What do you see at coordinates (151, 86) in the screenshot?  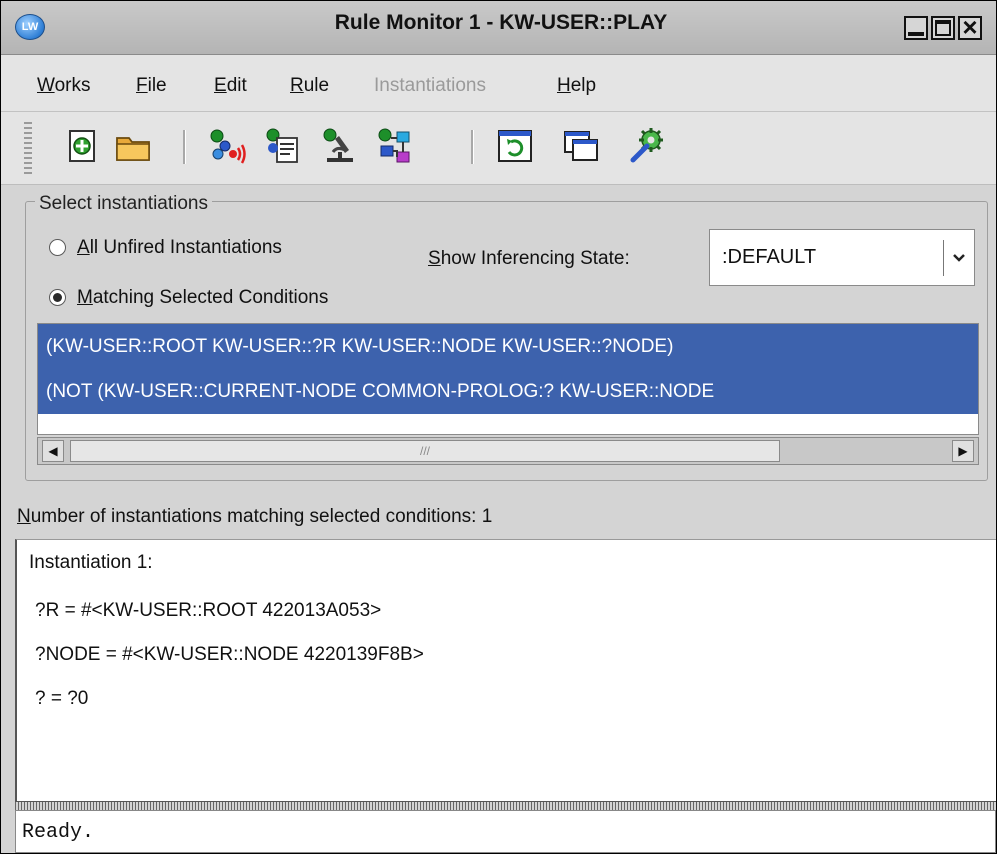 I see `menu-file: File` at bounding box center [151, 86].